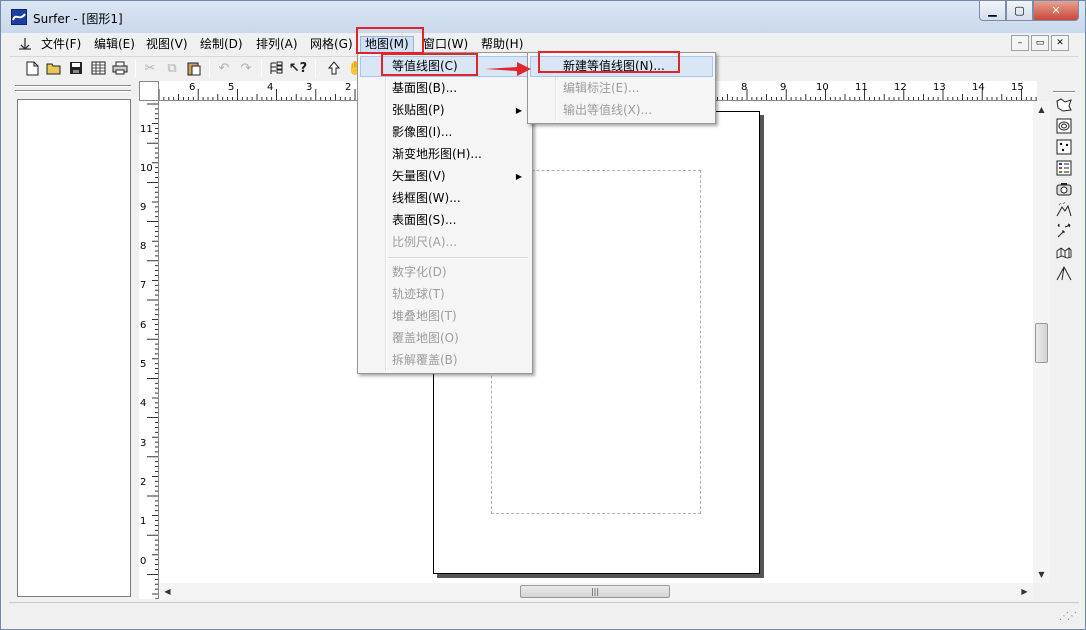 This screenshot has height=630, width=1086. Describe the element at coordinates (98, 68) in the screenshot. I see `worksheet-icon` at that location.